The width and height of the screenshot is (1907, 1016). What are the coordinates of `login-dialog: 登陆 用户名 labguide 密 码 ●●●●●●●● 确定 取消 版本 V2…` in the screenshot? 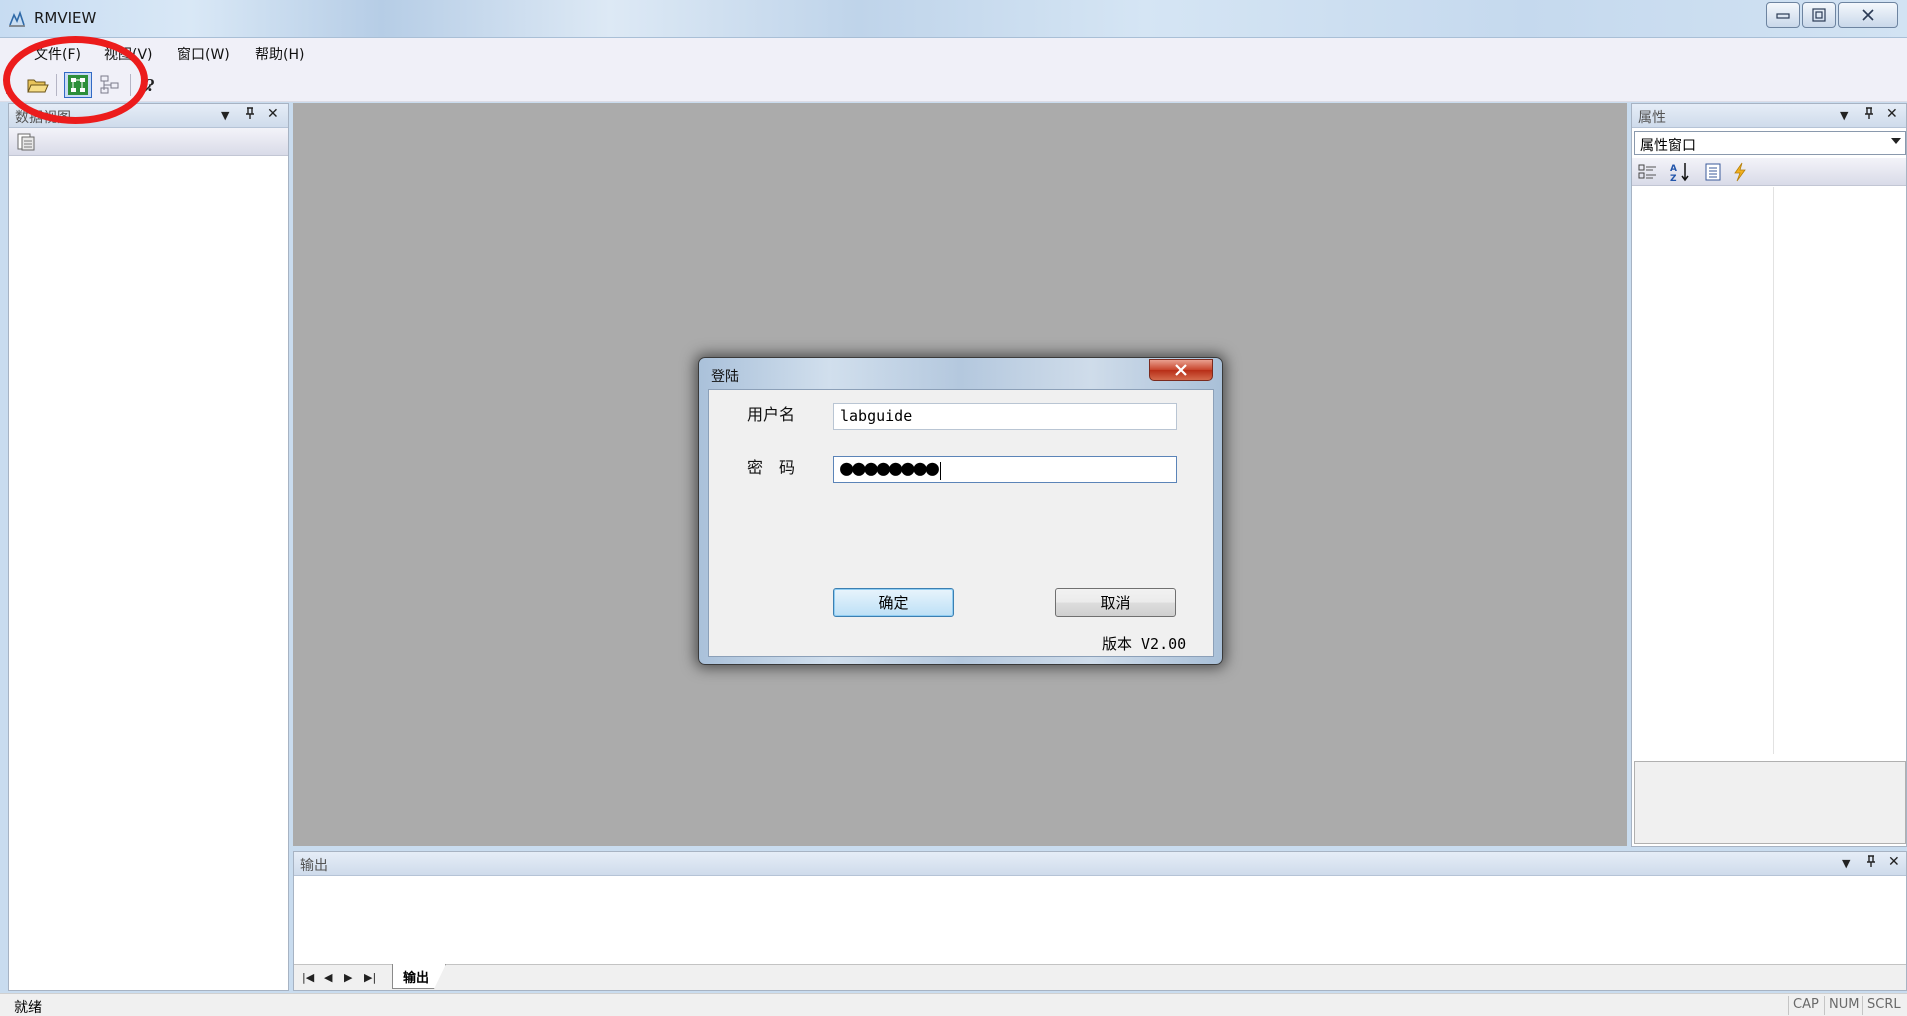 It's located at (960, 511).